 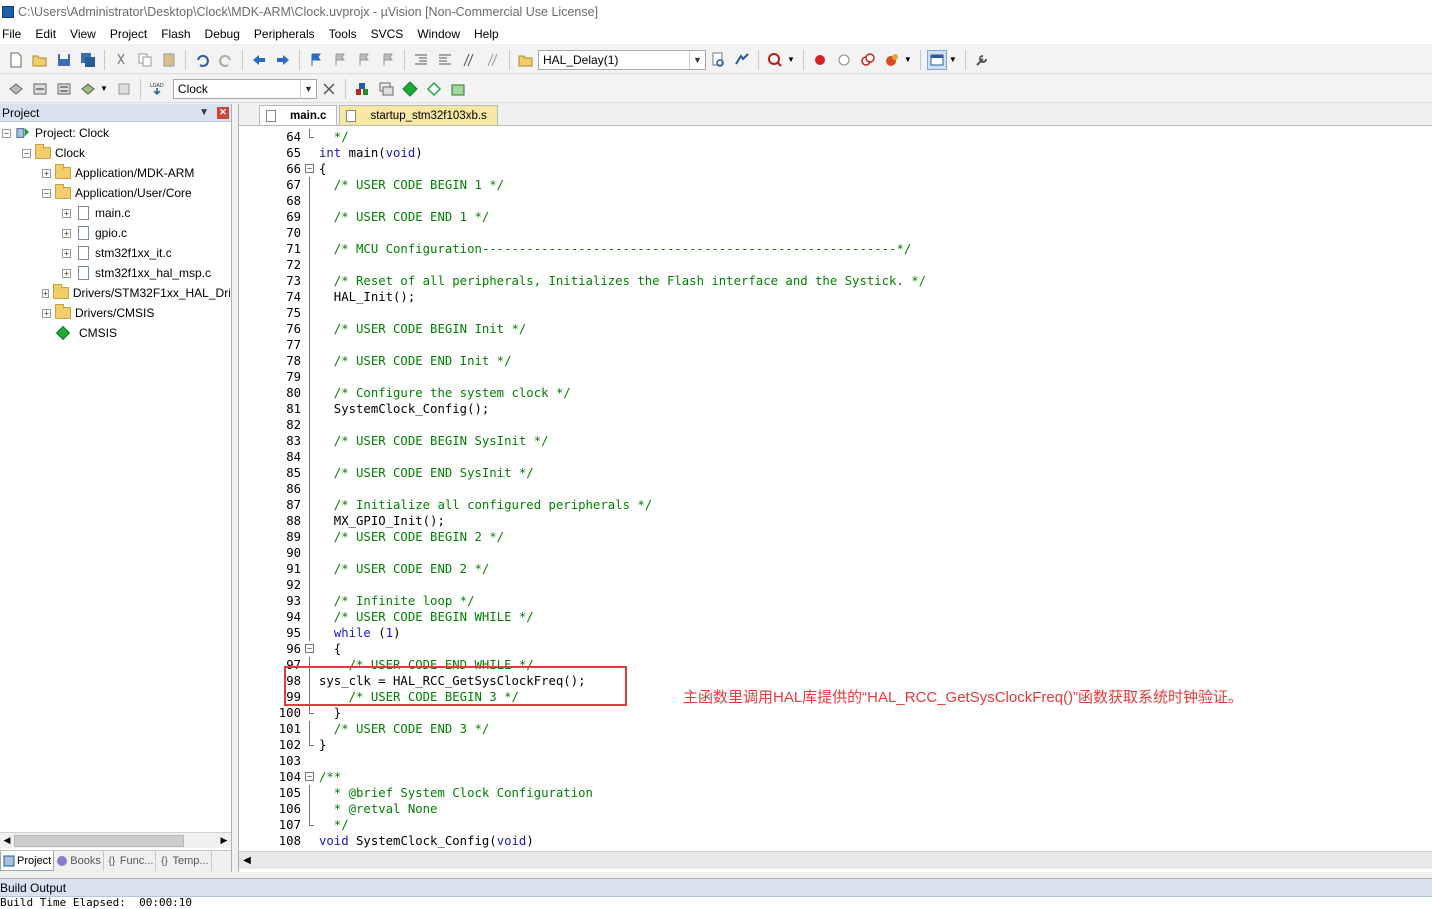 What do you see at coordinates (835, 553) in the screenshot?
I see `code-line: 90` at bounding box center [835, 553].